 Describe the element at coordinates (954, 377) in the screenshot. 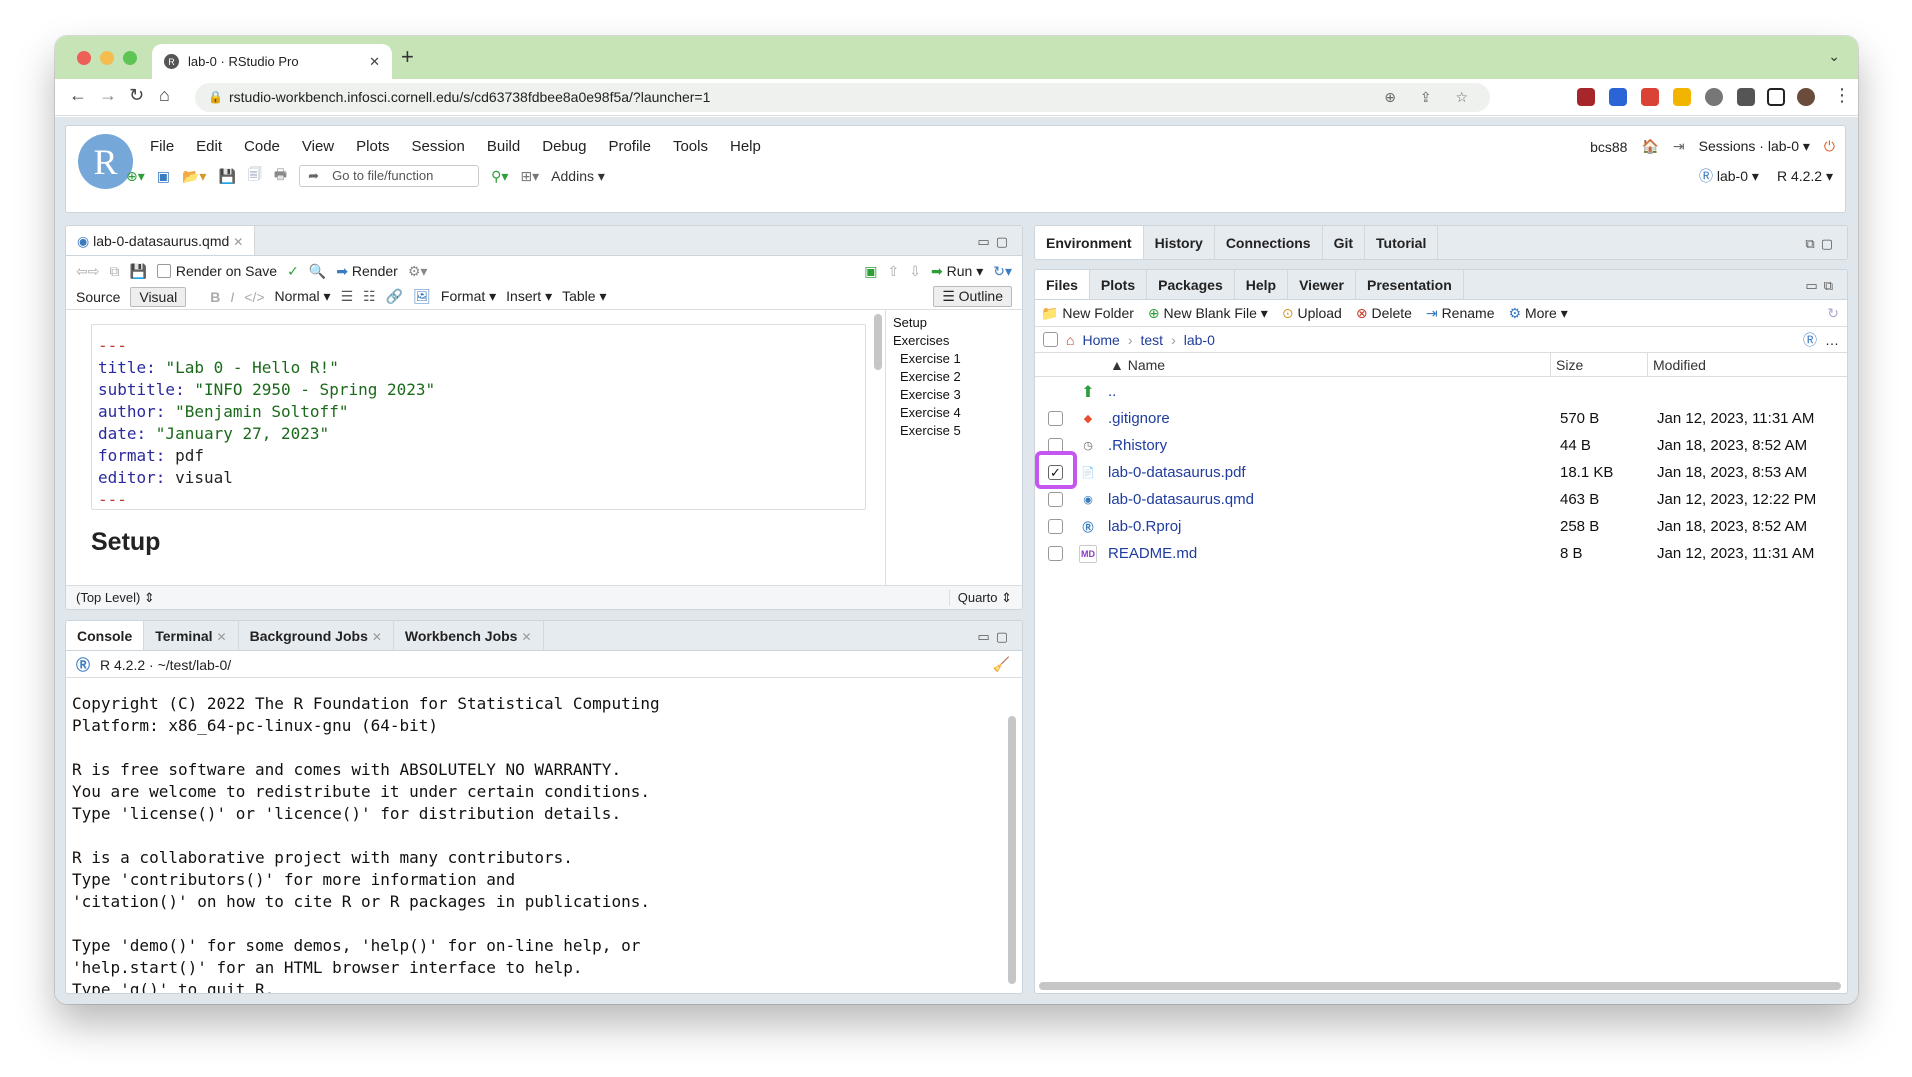

I see `outline-item-exercise-2: Exercise 2` at that location.